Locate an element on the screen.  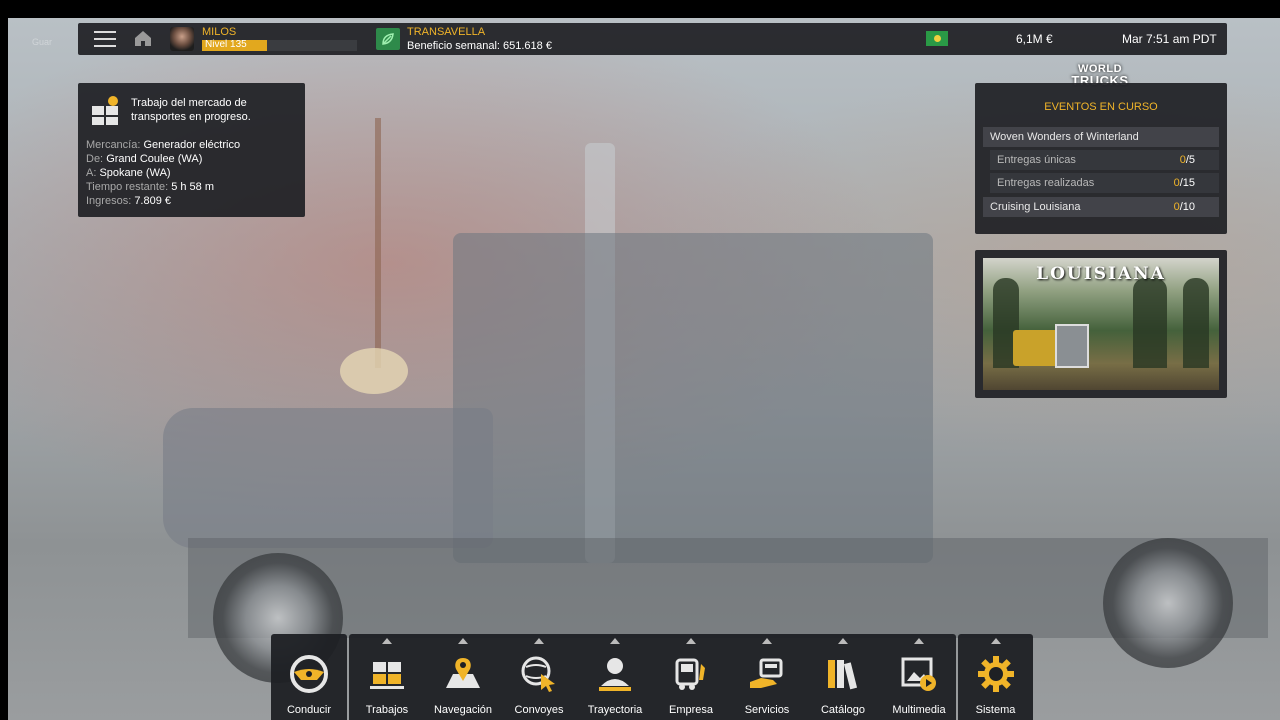
job-value: Generador eléctrico is located at coordinates (192, 145).